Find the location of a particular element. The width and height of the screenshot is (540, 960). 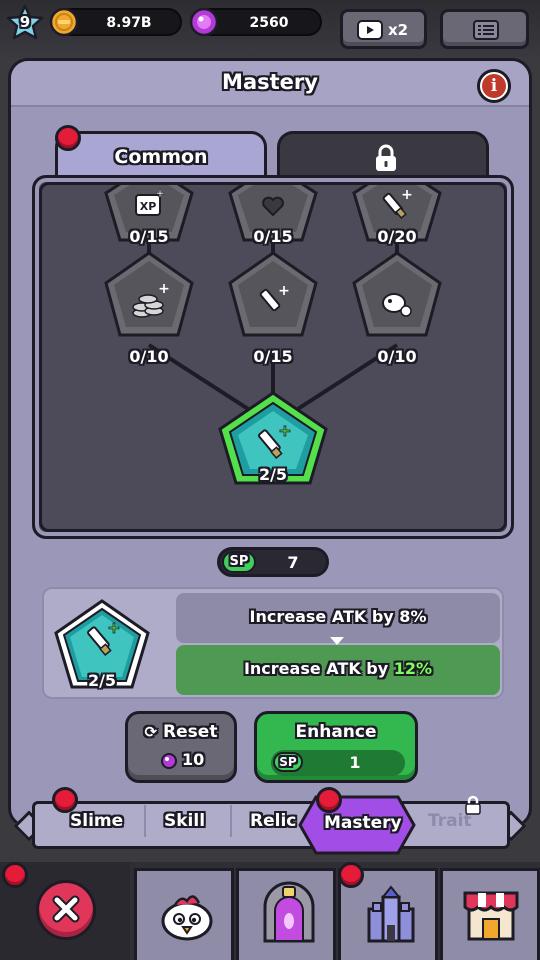

mastery-category-bar: Slime Skill Relic Mastery Trait is located at coordinates (270, 821).